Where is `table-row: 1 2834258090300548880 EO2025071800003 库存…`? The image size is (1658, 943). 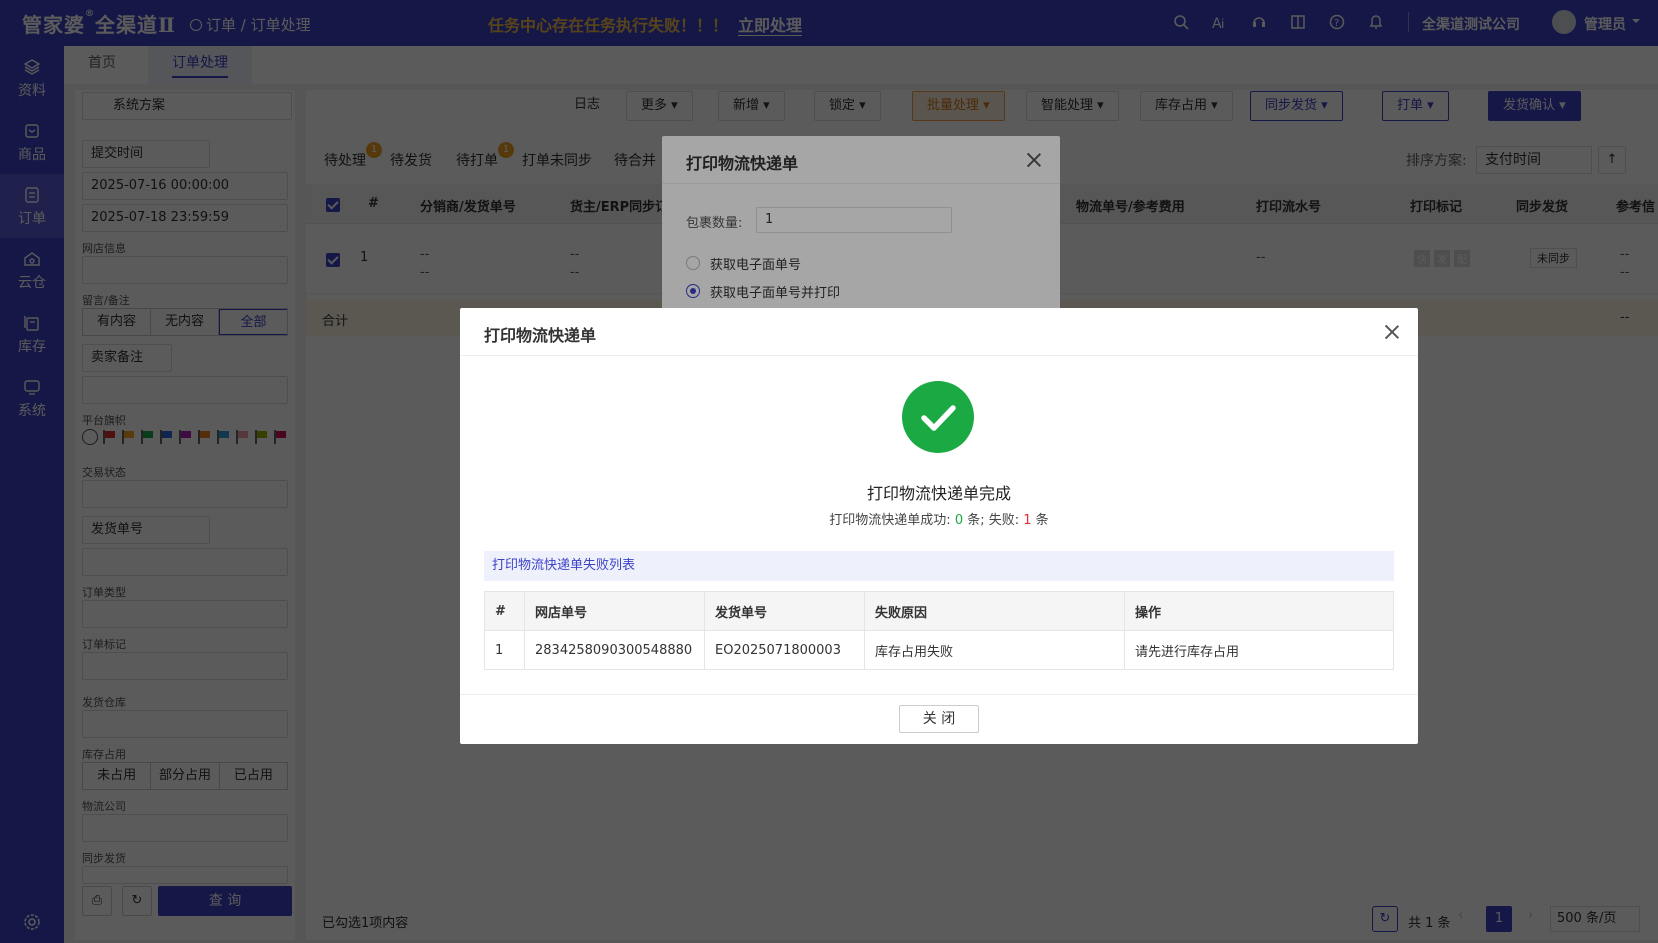 table-row: 1 2834258090300548880 EO2025071800003 库存… is located at coordinates (939, 650).